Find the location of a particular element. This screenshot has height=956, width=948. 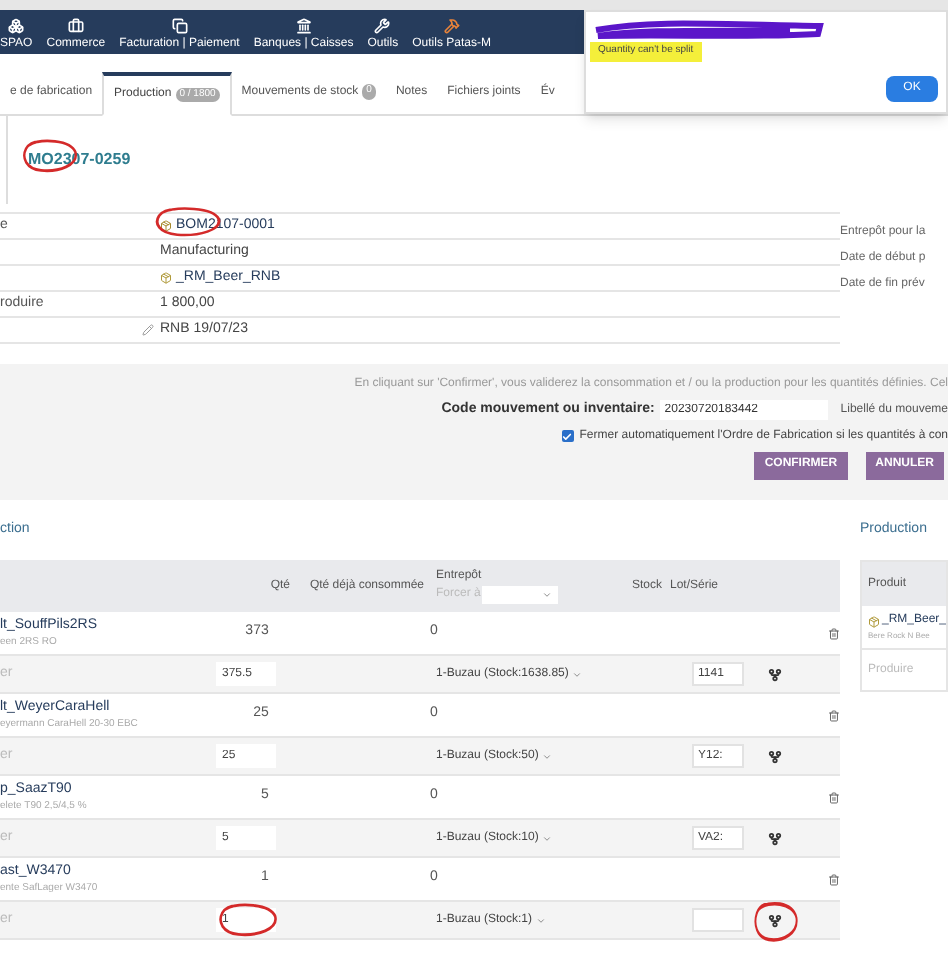

checkbox is located at coordinates (567, 436).